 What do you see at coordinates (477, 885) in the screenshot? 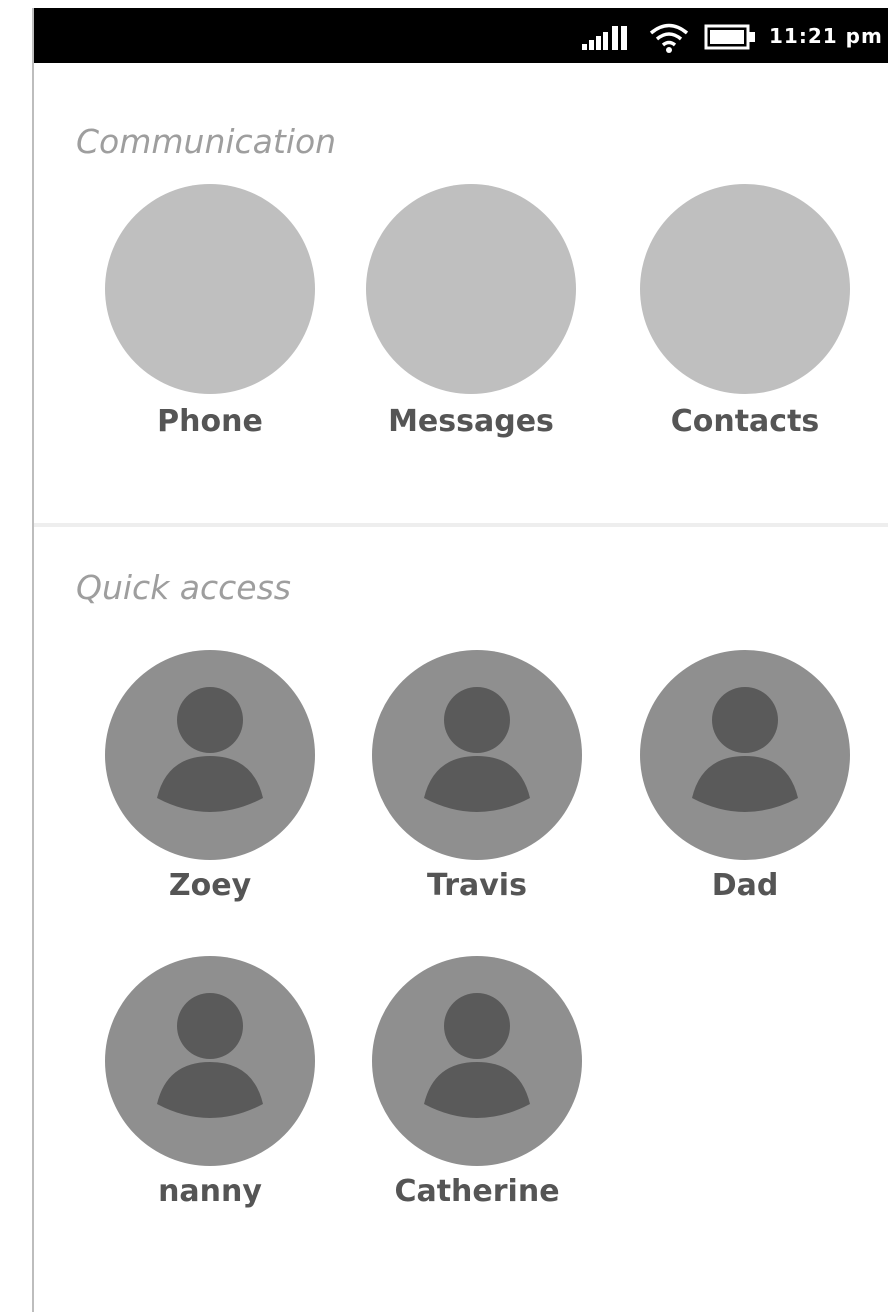
I see `contact-label: Travis` at bounding box center [477, 885].